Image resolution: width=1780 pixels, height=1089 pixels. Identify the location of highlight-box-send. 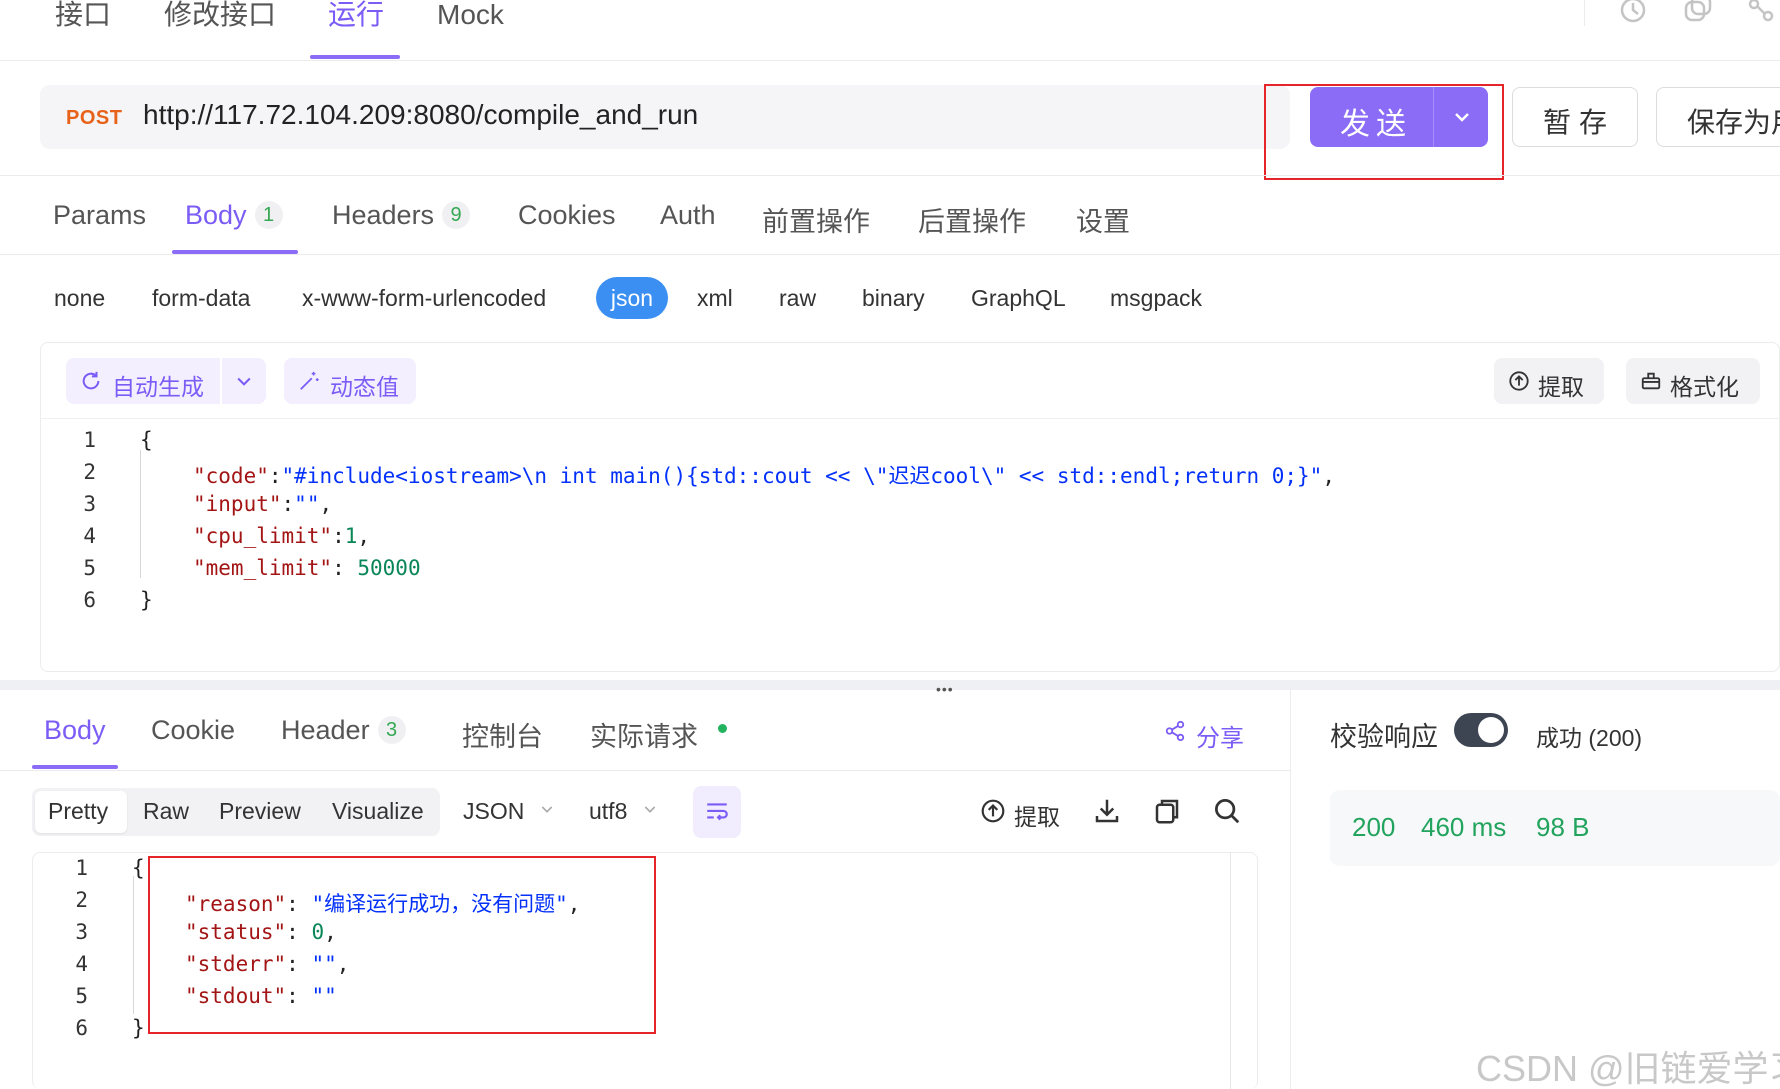
(1384, 132).